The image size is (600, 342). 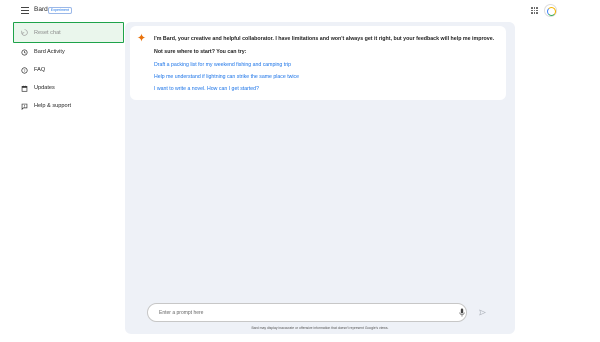 What do you see at coordinates (41, 9) in the screenshot?
I see `brand-name: Bard` at bounding box center [41, 9].